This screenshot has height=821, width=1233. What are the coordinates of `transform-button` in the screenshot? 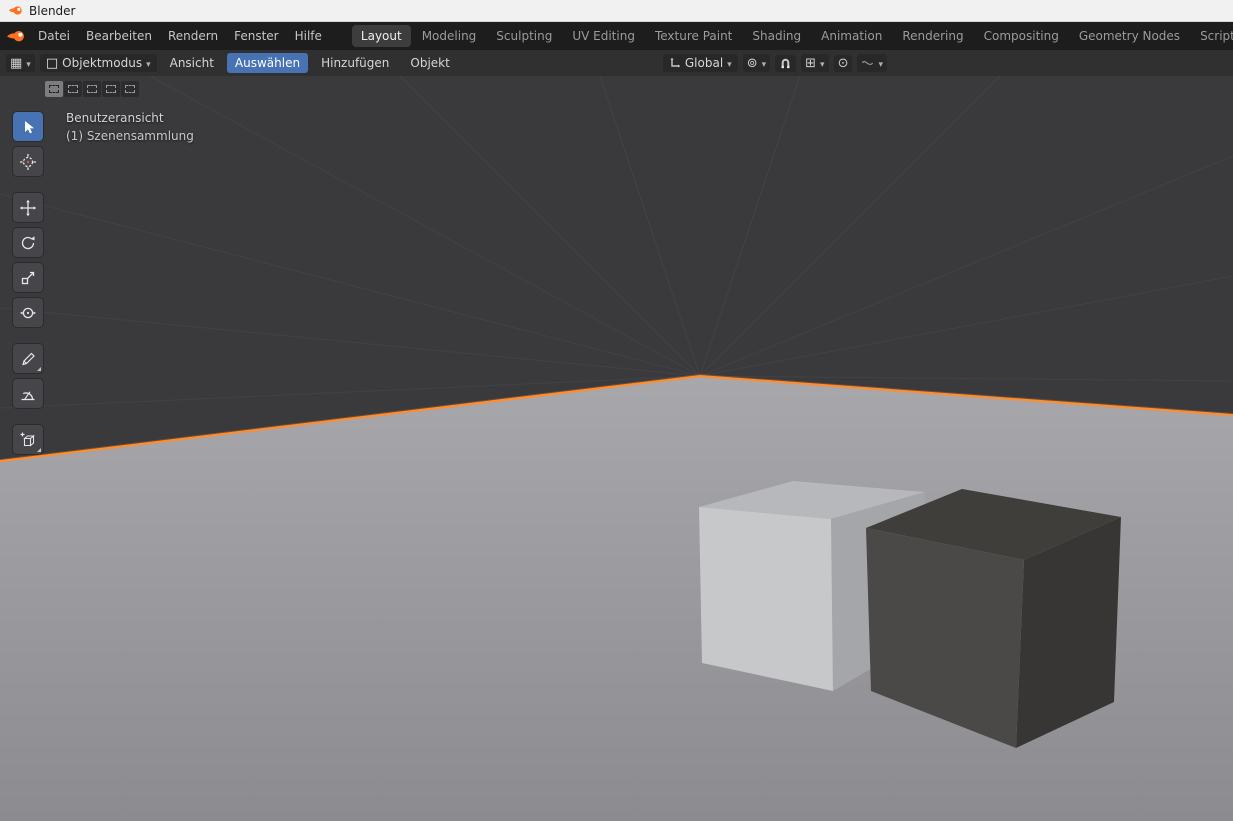 It's located at (28, 312).